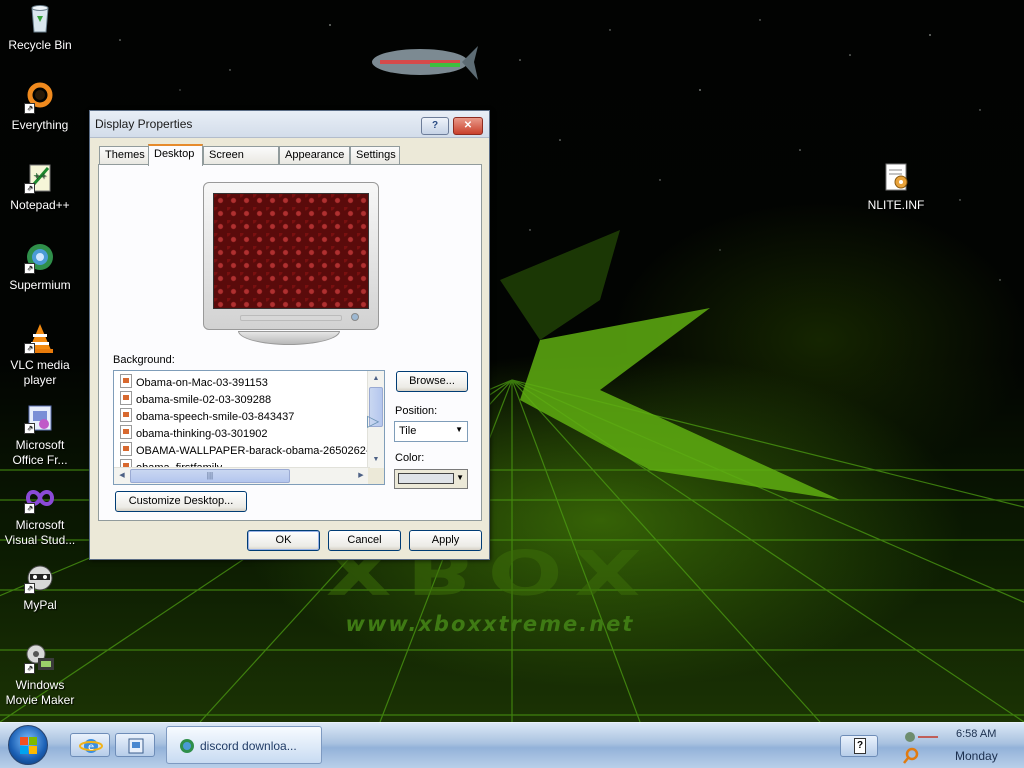 The width and height of the screenshot is (1024, 768). I want to click on dialog-titlebar: Display Properties ? ✕, so click(289, 124).